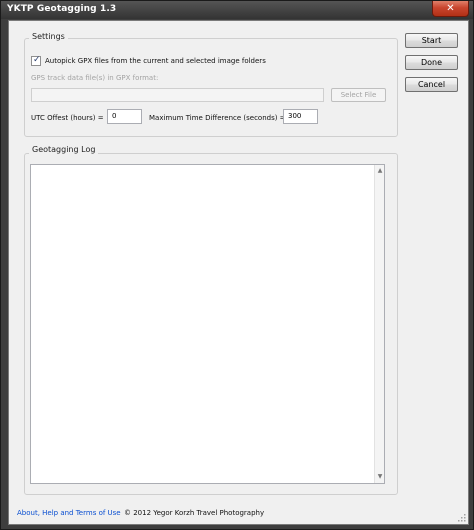 This screenshot has height=530, width=474. What do you see at coordinates (431, 84) in the screenshot?
I see `cancel-button: Cancel` at bounding box center [431, 84].